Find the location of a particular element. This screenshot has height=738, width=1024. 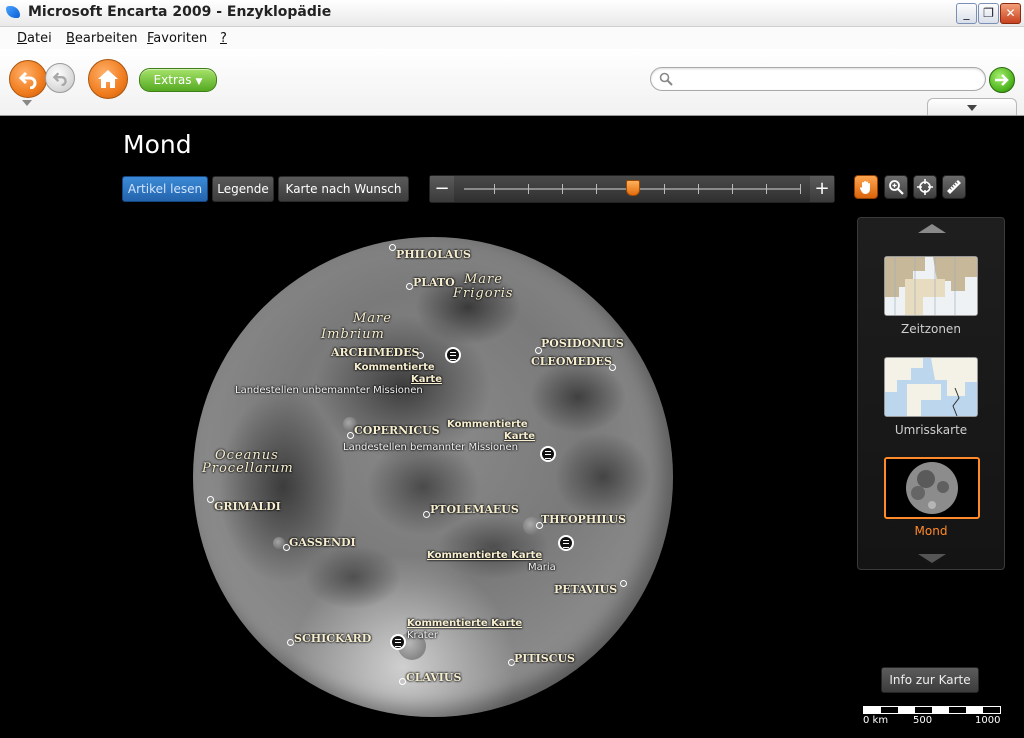

main-toolbar: Extras ▼ is located at coordinates (512, 82).